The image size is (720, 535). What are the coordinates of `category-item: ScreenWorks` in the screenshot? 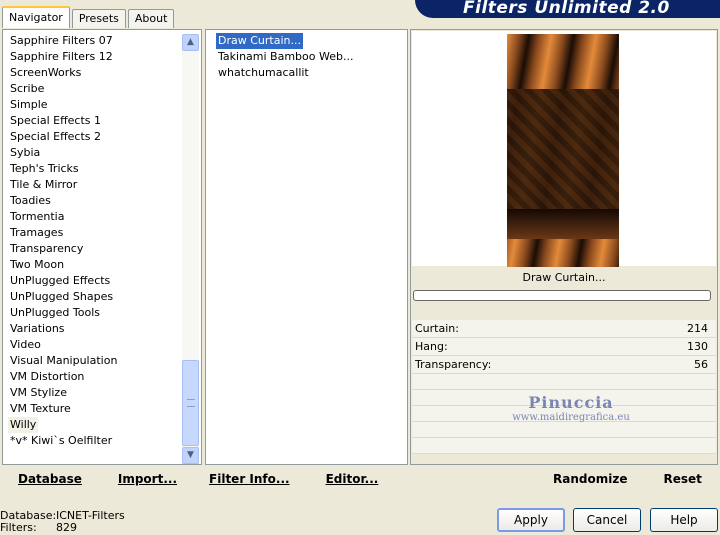 It's located at (102, 73).